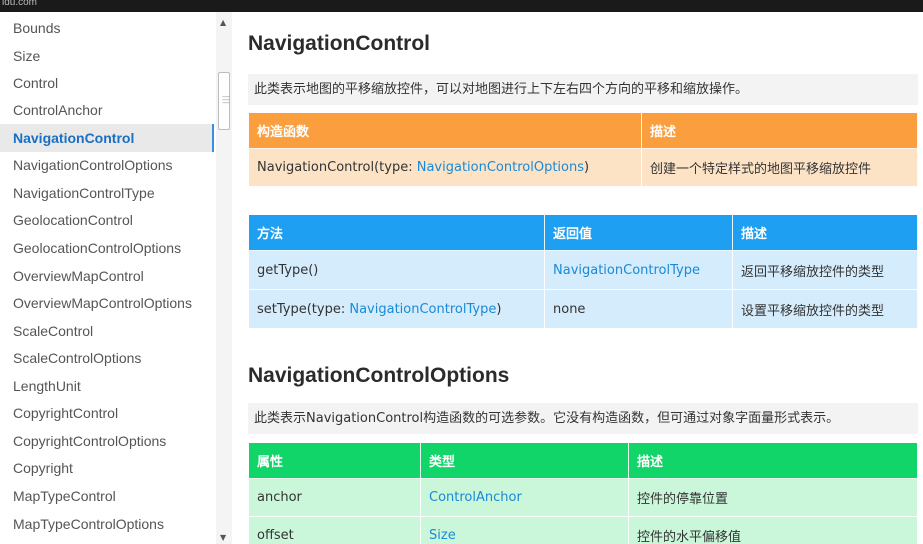 This screenshot has width=923, height=544. Describe the element at coordinates (779, 167) in the screenshot. I see `table-cell: 创建一个特定样式的地图平移缩放控件` at that location.